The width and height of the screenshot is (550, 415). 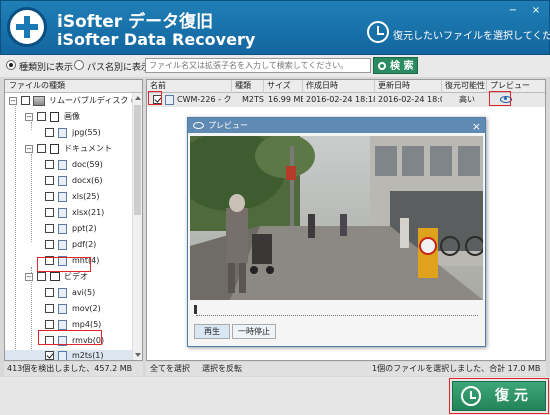 I want to click on tree-item: xlsx(21), so click(x=72, y=213).